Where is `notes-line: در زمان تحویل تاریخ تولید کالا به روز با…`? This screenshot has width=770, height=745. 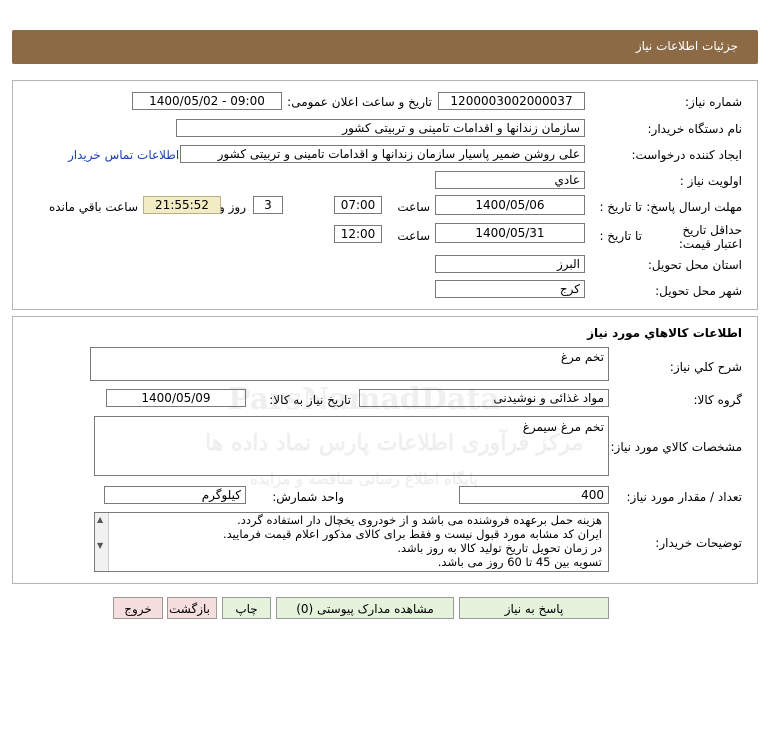
notes-line: در زمان تحویل تاریخ تولید کالا به روز با… is located at coordinates (499, 548).